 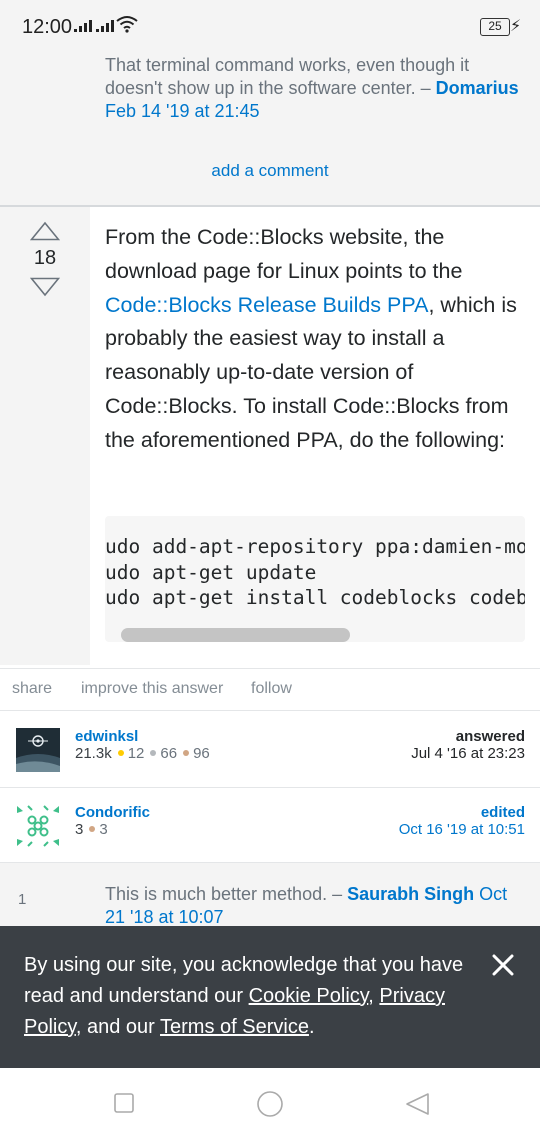 I want to click on status-time: 12:00, so click(x=47, y=27).